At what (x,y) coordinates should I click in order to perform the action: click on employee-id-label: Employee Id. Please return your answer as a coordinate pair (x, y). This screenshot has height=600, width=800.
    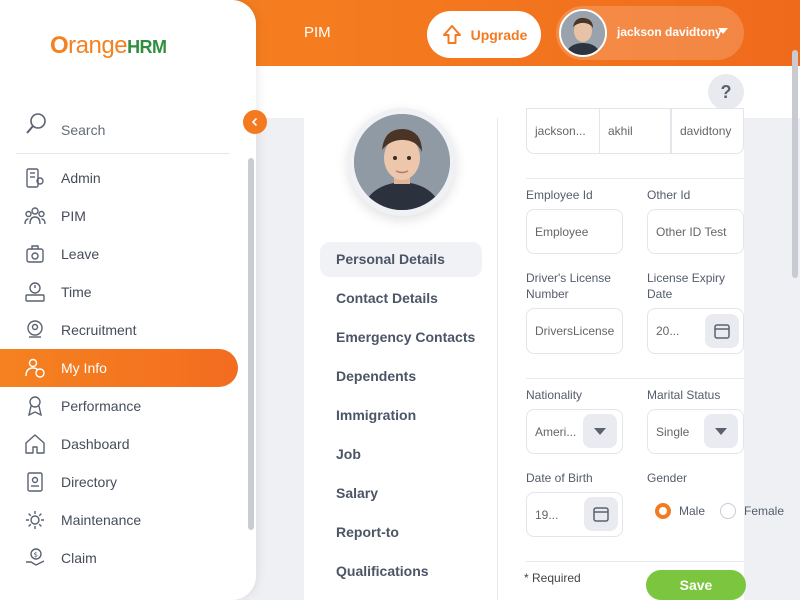
    Looking at the image, I should click on (559, 195).